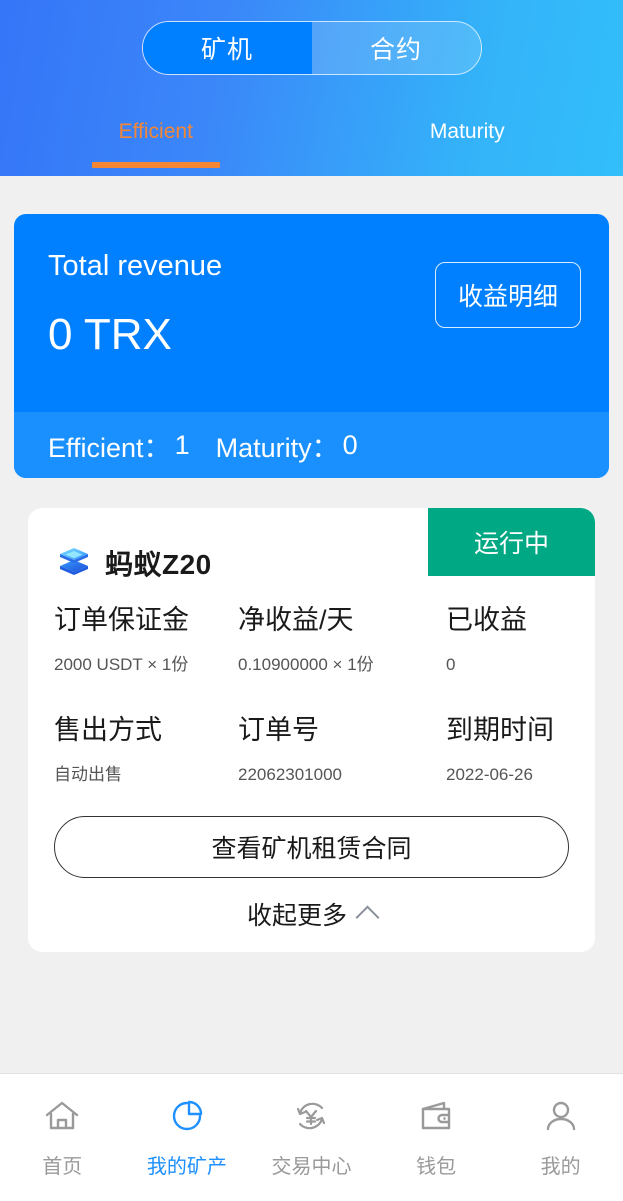 This screenshot has width=623, height=1201. What do you see at coordinates (290, 774) in the screenshot?
I see `field-order-no-value: 22062301000` at bounding box center [290, 774].